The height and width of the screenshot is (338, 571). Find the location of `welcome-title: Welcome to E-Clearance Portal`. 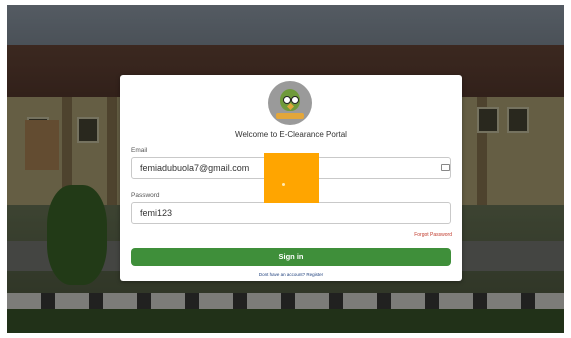

welcome-title: Welcome to E-Clearance Portal is located at coordinates (291, 134).